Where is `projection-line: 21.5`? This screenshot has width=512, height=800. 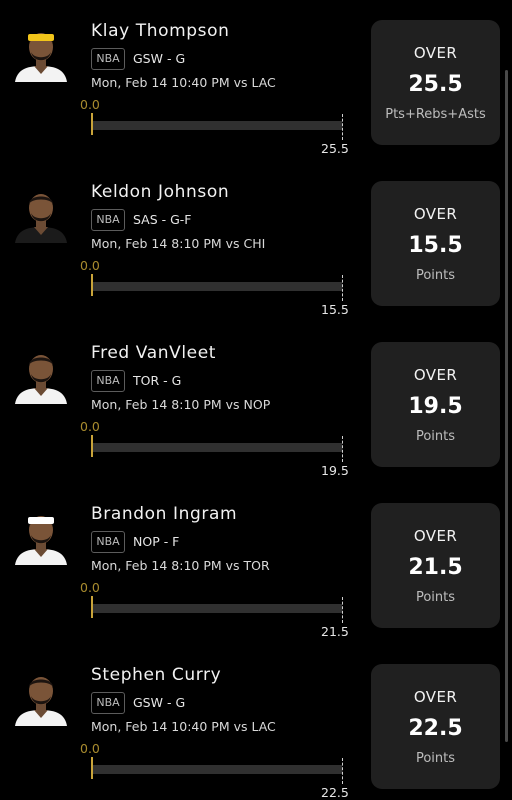
projection-line: 21.5 is located at coordinates (435, 567).